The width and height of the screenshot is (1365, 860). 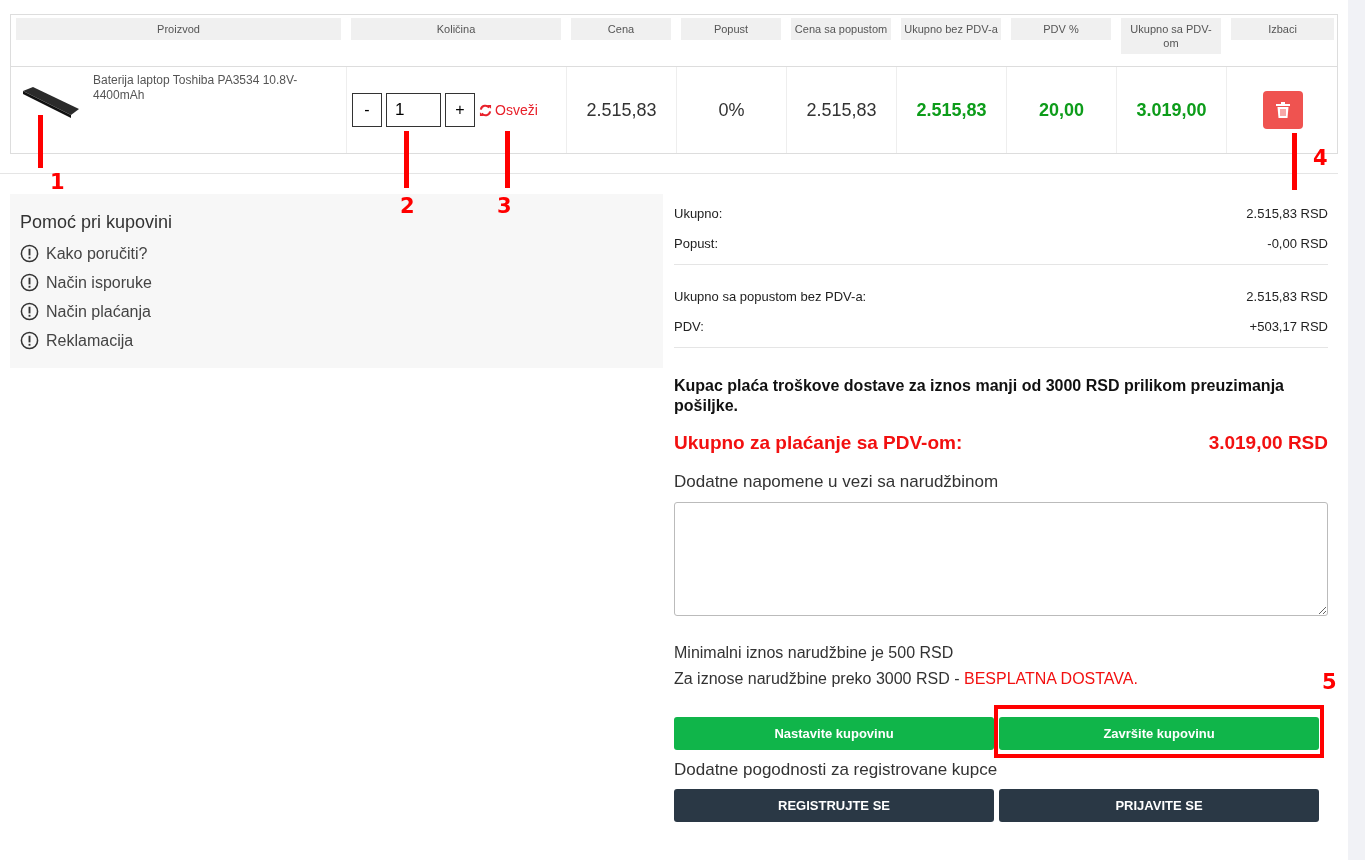 What do you see at coordinates (834, 805) in the screenshot?
I see `account-button: REGISTRUJTE SE` at bounding box center [834, 805].